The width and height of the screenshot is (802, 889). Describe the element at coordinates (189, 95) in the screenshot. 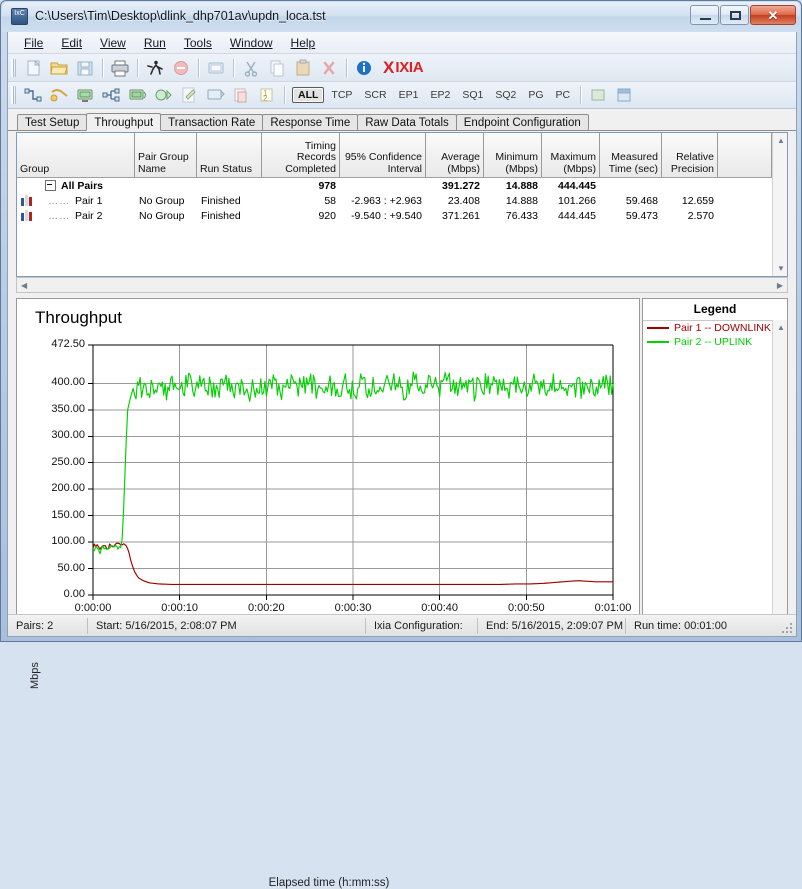

I see `edit-pair-icon` at that location.